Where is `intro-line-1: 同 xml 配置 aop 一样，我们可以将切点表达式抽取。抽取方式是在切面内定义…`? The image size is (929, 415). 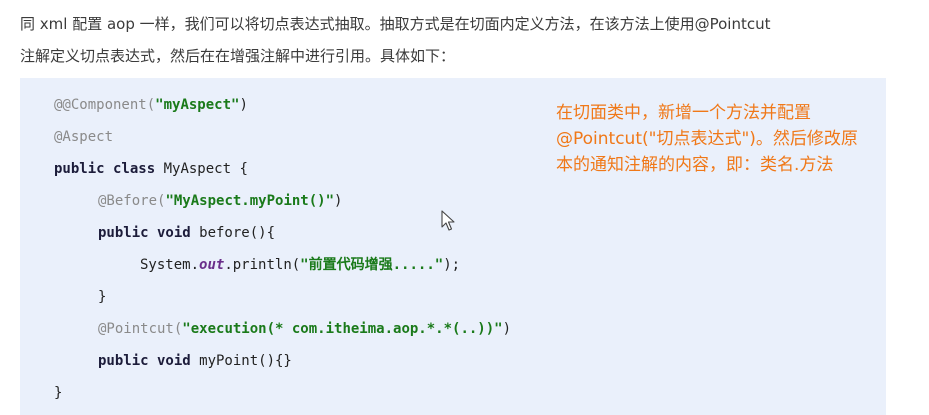 intro-line-1: 同 xml 配置 aop 一样，我们可以将切点表达式抽取。抽取方式是在切面内定义… is located at coordinates (395, 24).